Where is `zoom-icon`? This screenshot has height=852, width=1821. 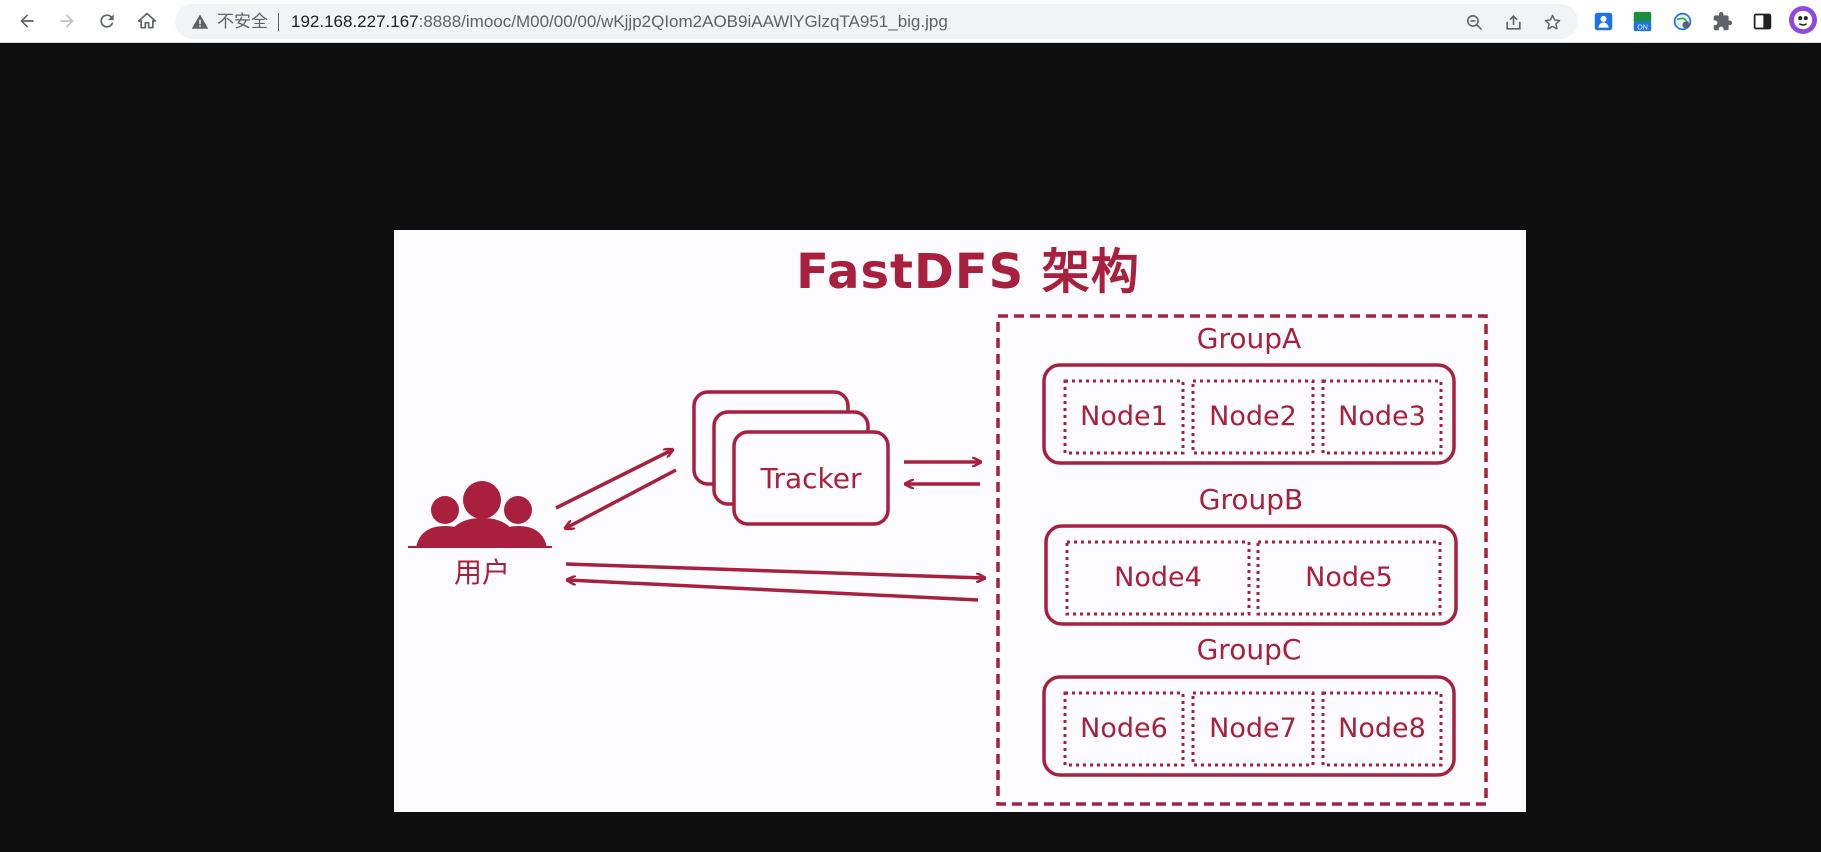
zoom-icon is located at coordinates (1474, 22).